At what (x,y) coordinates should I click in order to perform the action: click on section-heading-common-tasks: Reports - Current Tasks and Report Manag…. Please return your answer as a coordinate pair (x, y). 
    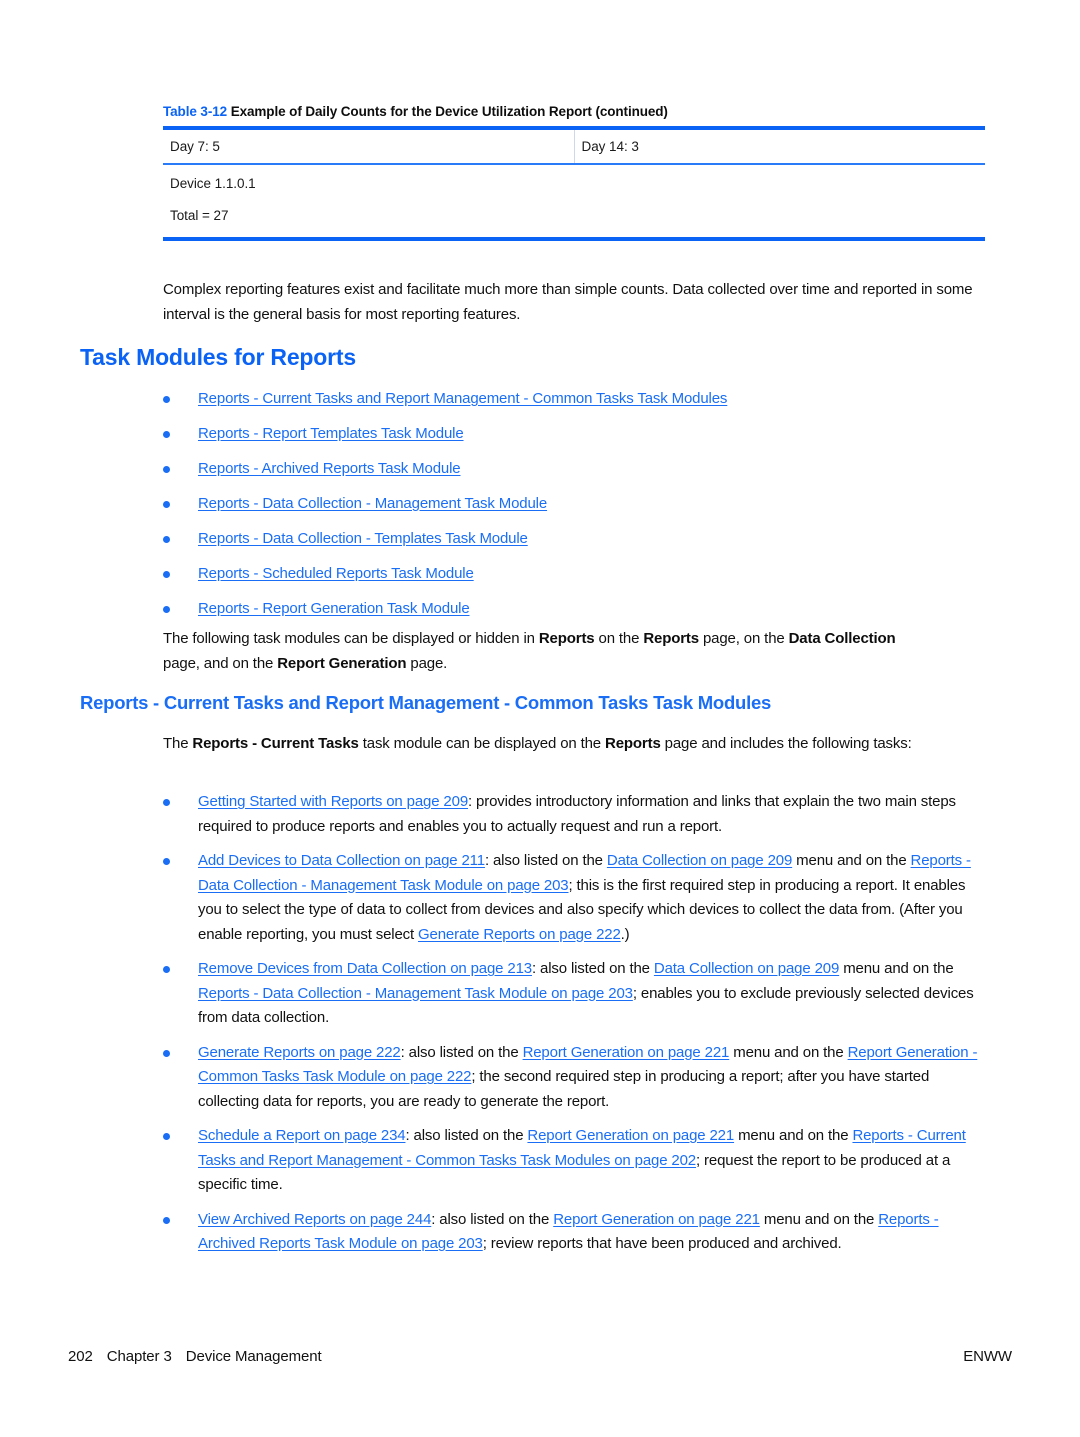
    Looking at the image, I should click on (426, 702).